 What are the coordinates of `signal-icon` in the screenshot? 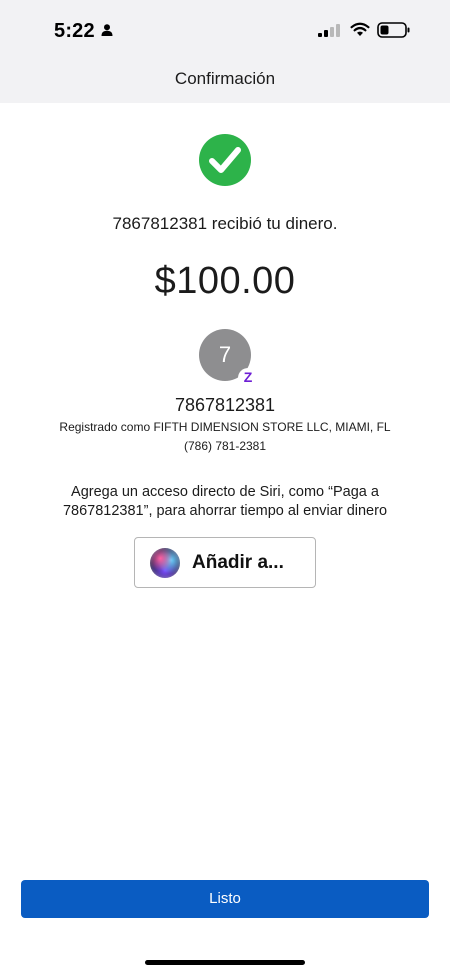 It's located at (329, 30).